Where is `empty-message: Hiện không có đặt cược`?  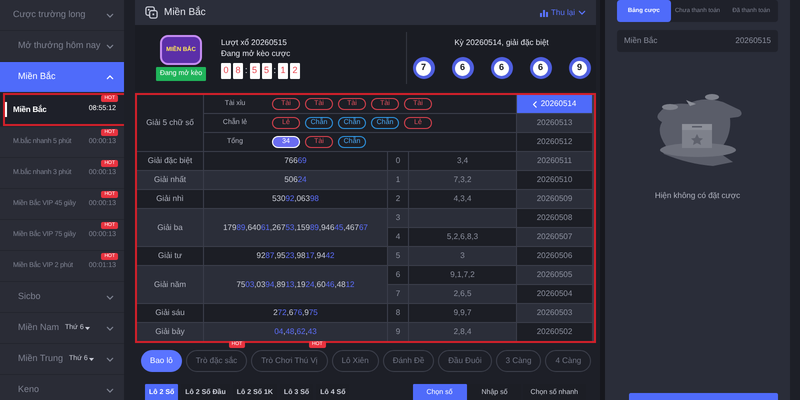
empty-message: Hiện không có đặt cược is located at coordinates (698, 196).